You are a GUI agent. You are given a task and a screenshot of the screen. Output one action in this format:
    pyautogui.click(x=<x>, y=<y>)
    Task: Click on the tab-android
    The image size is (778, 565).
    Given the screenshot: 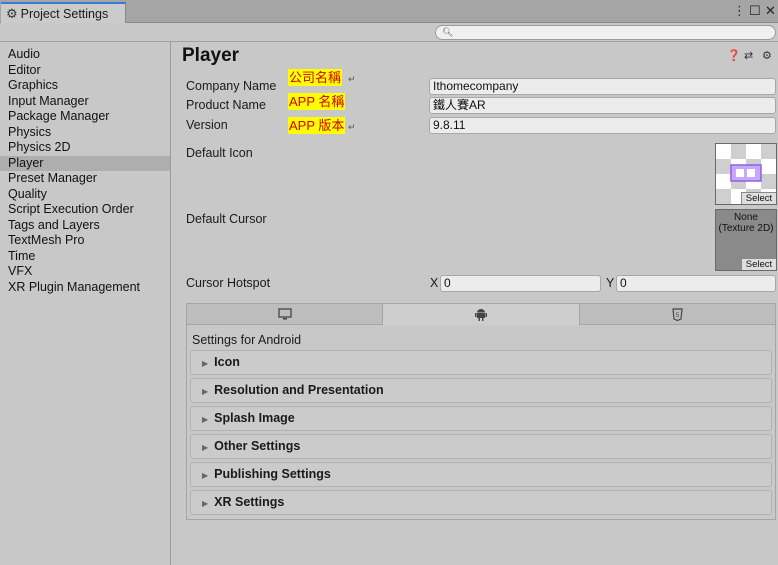 What is the action you would take?
    pyautogui.click(x=481, y=314)
    